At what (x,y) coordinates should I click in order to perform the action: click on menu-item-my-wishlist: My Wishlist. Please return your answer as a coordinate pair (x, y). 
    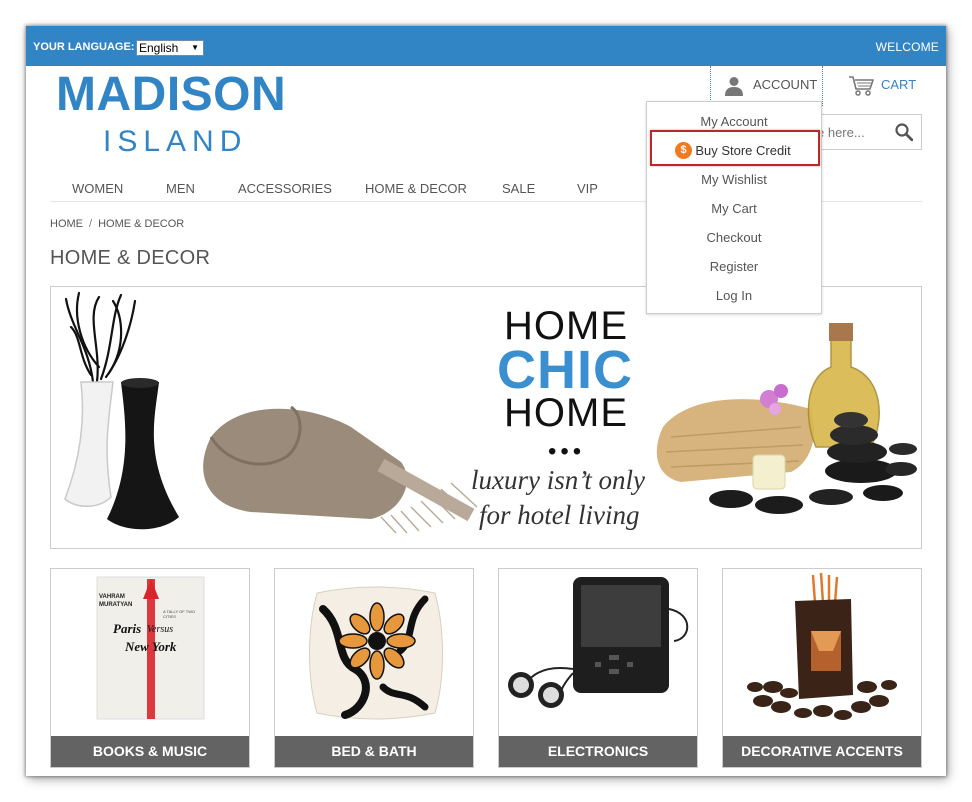
    Looking at the image, I should click on (734, 179).